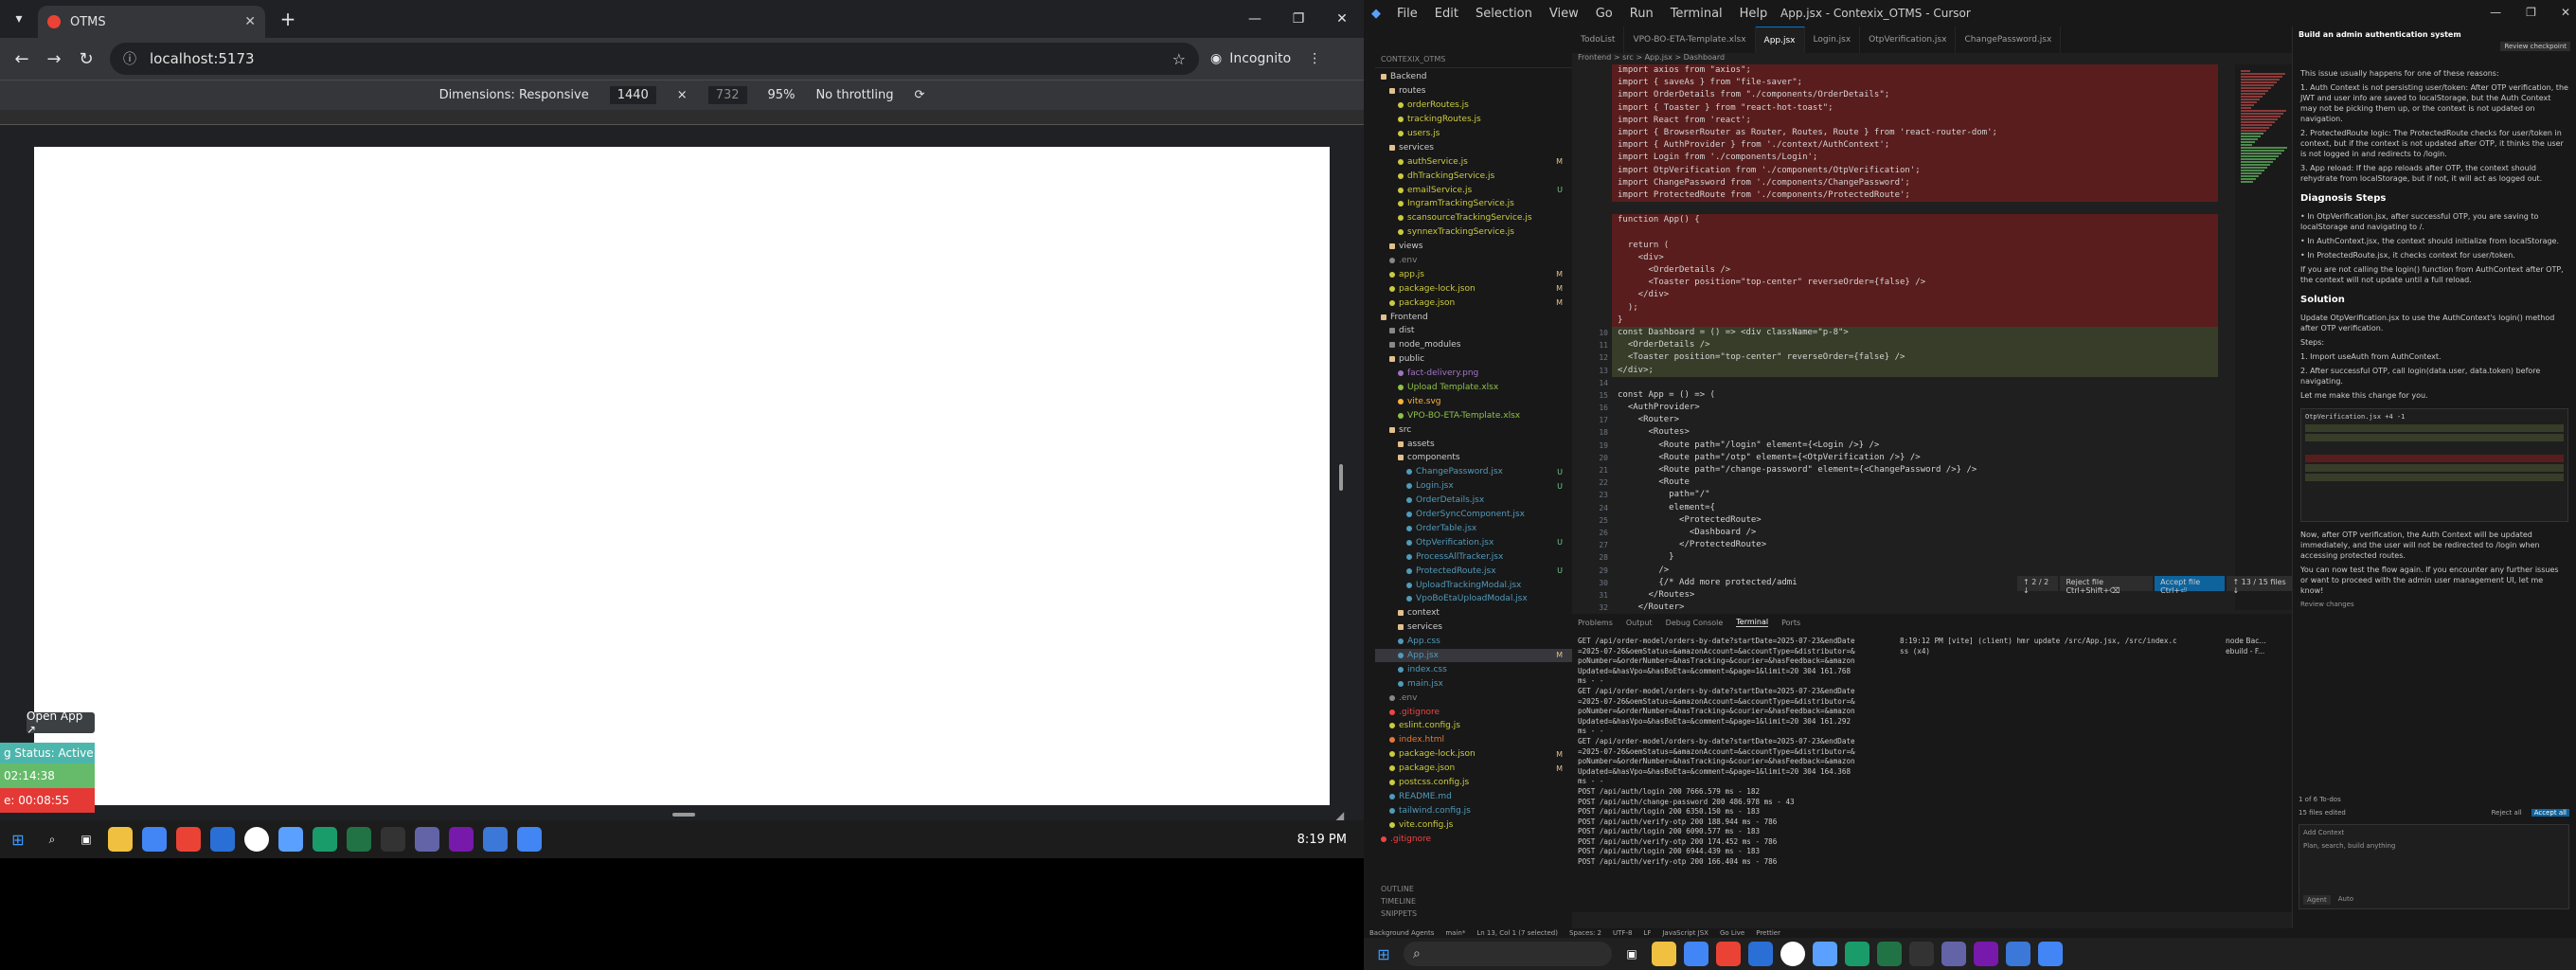  Describe the element at coordinates (1473, 430) in the screenshot. I see `tree-folder: src` at that location.